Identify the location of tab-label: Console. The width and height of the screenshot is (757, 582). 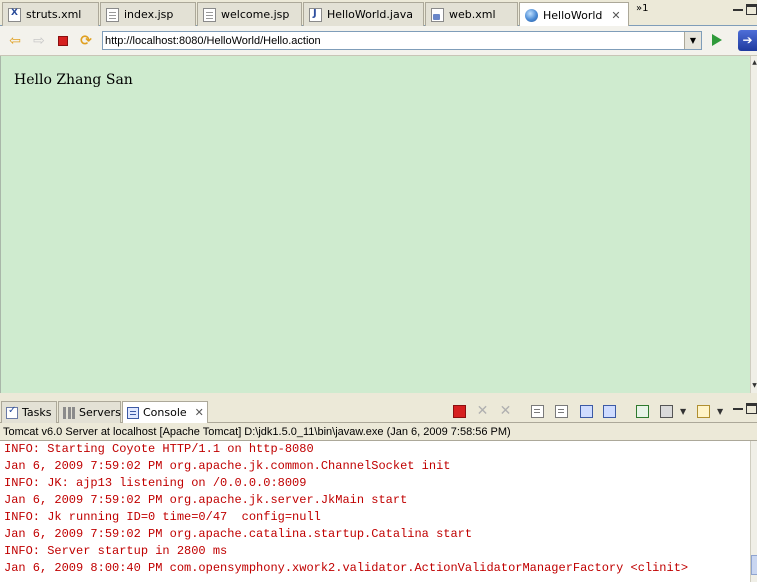
(165, 412).